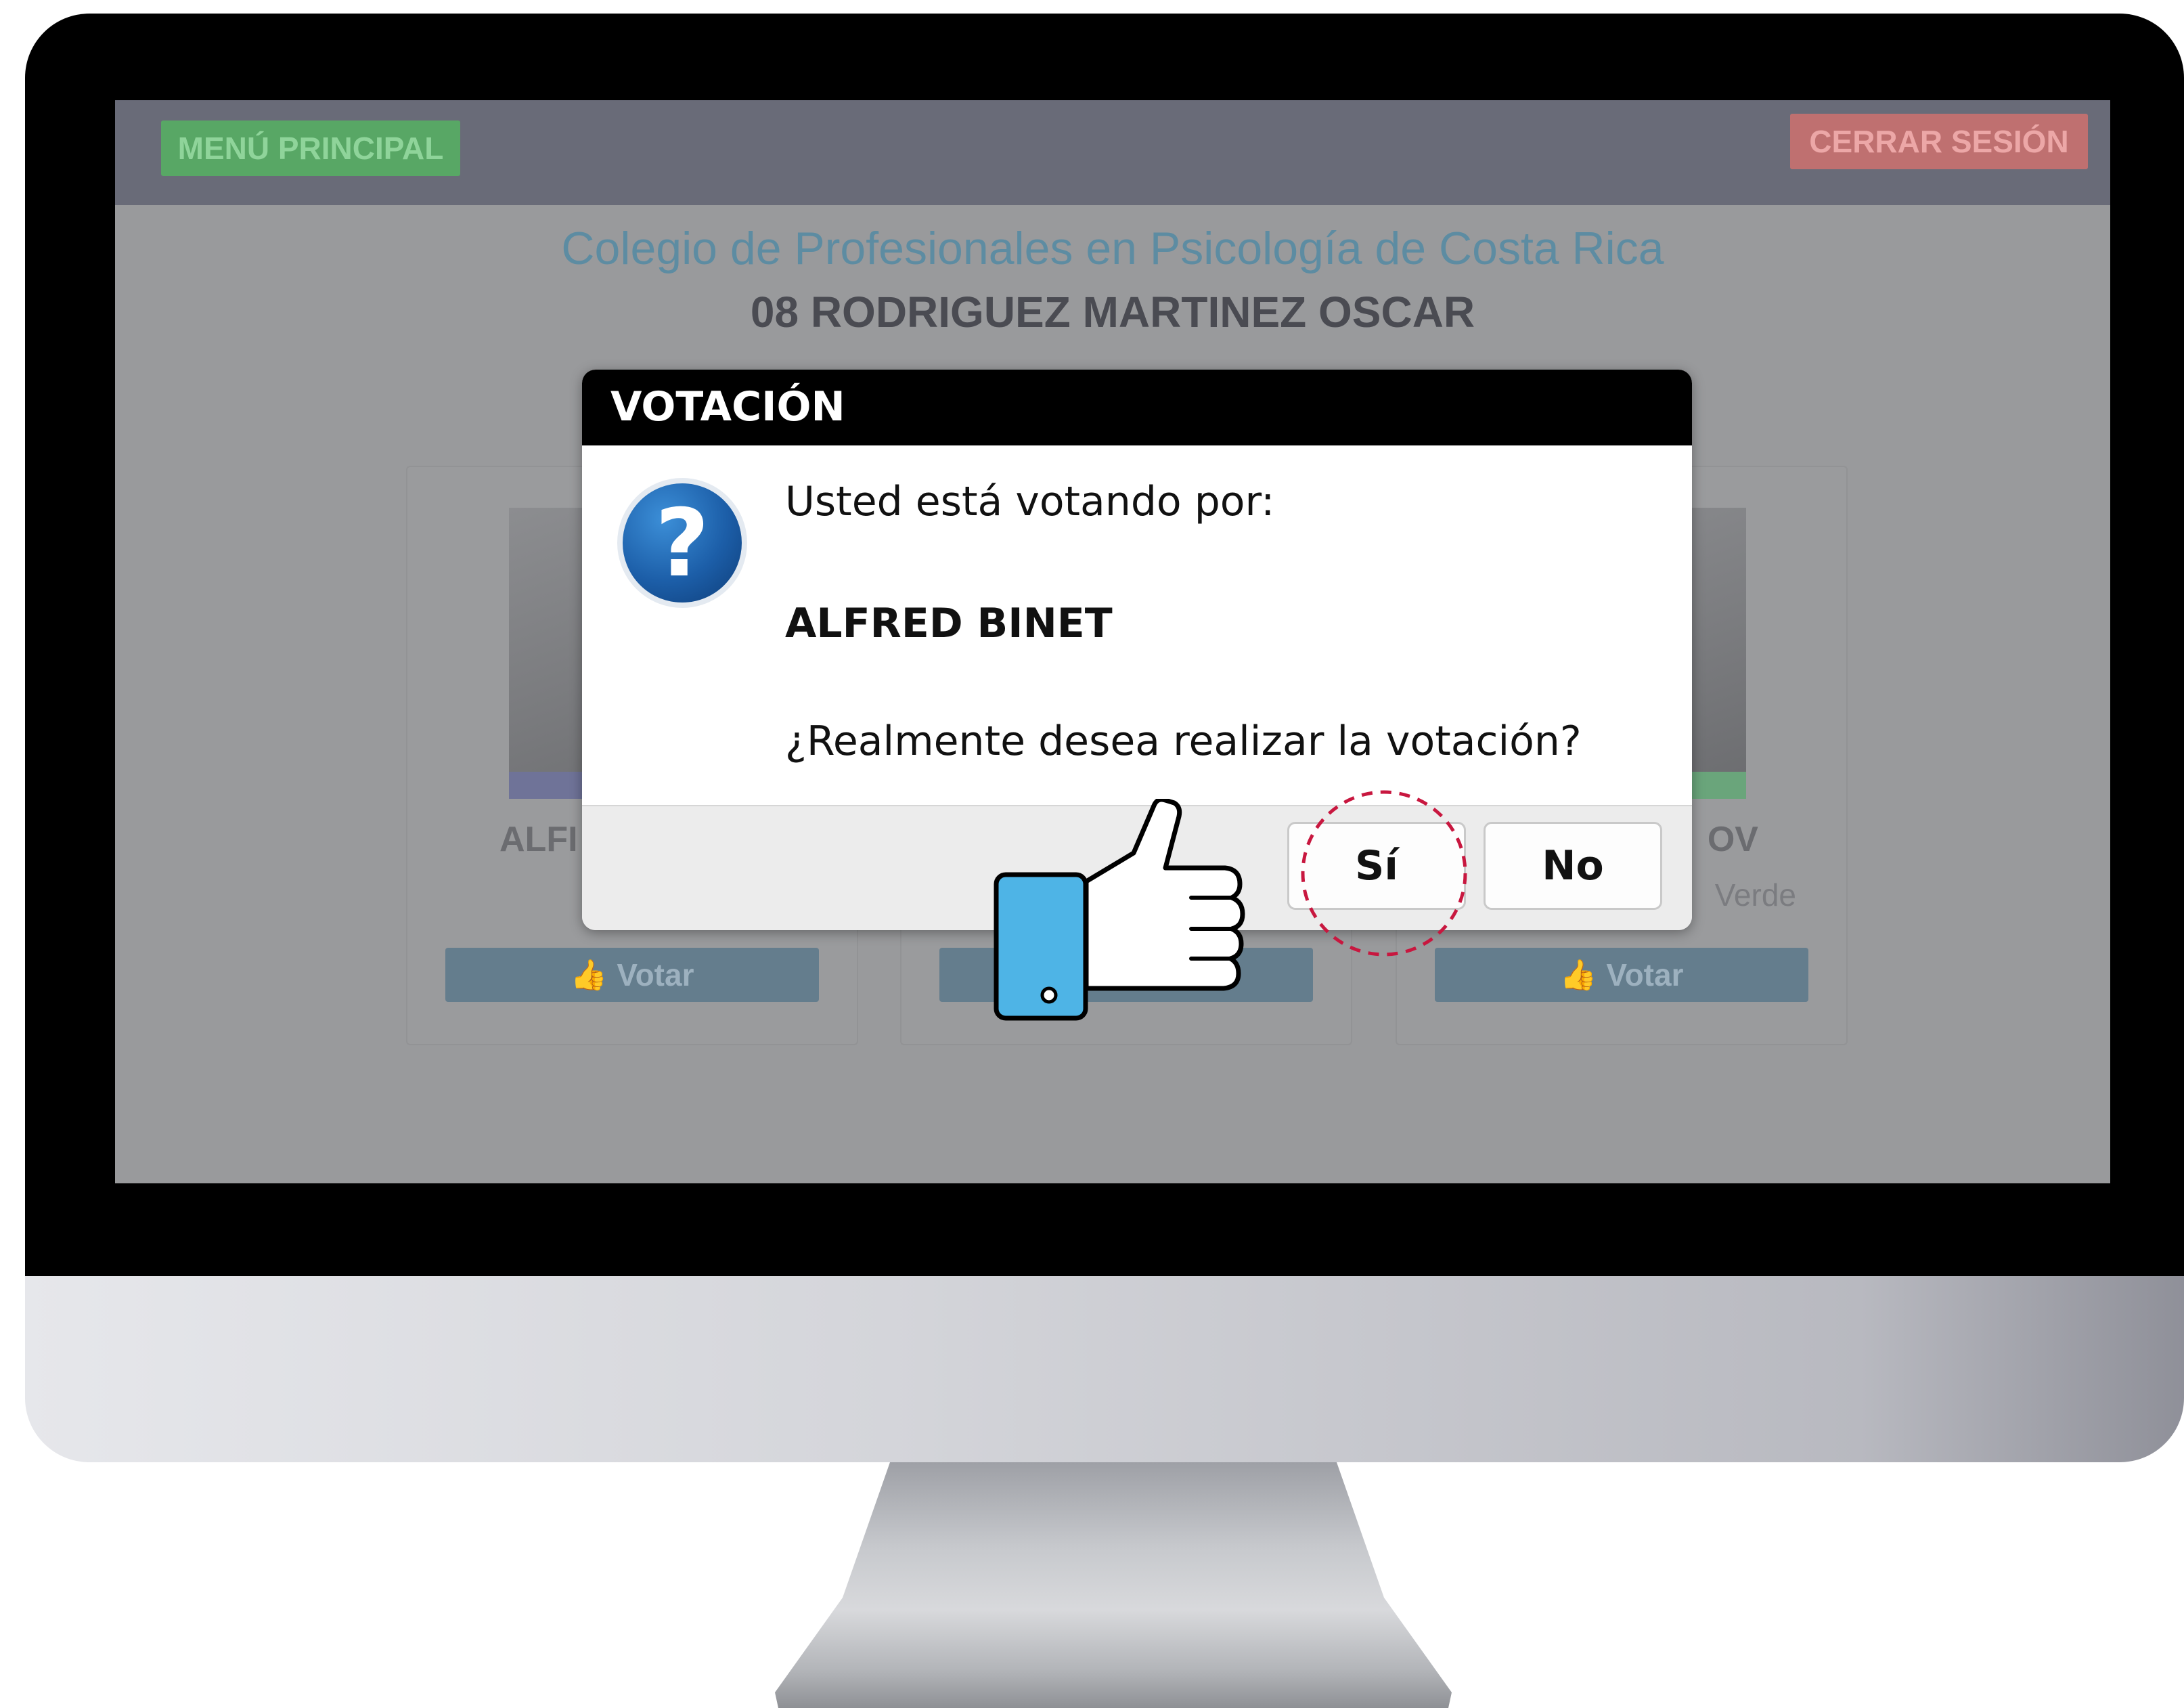 The width and height of the screenshot is (2184, 1708). Describe the element at coordinates (728, 407) in the screenshot. I see `dialog-title: VOTACIÓN` at that location.